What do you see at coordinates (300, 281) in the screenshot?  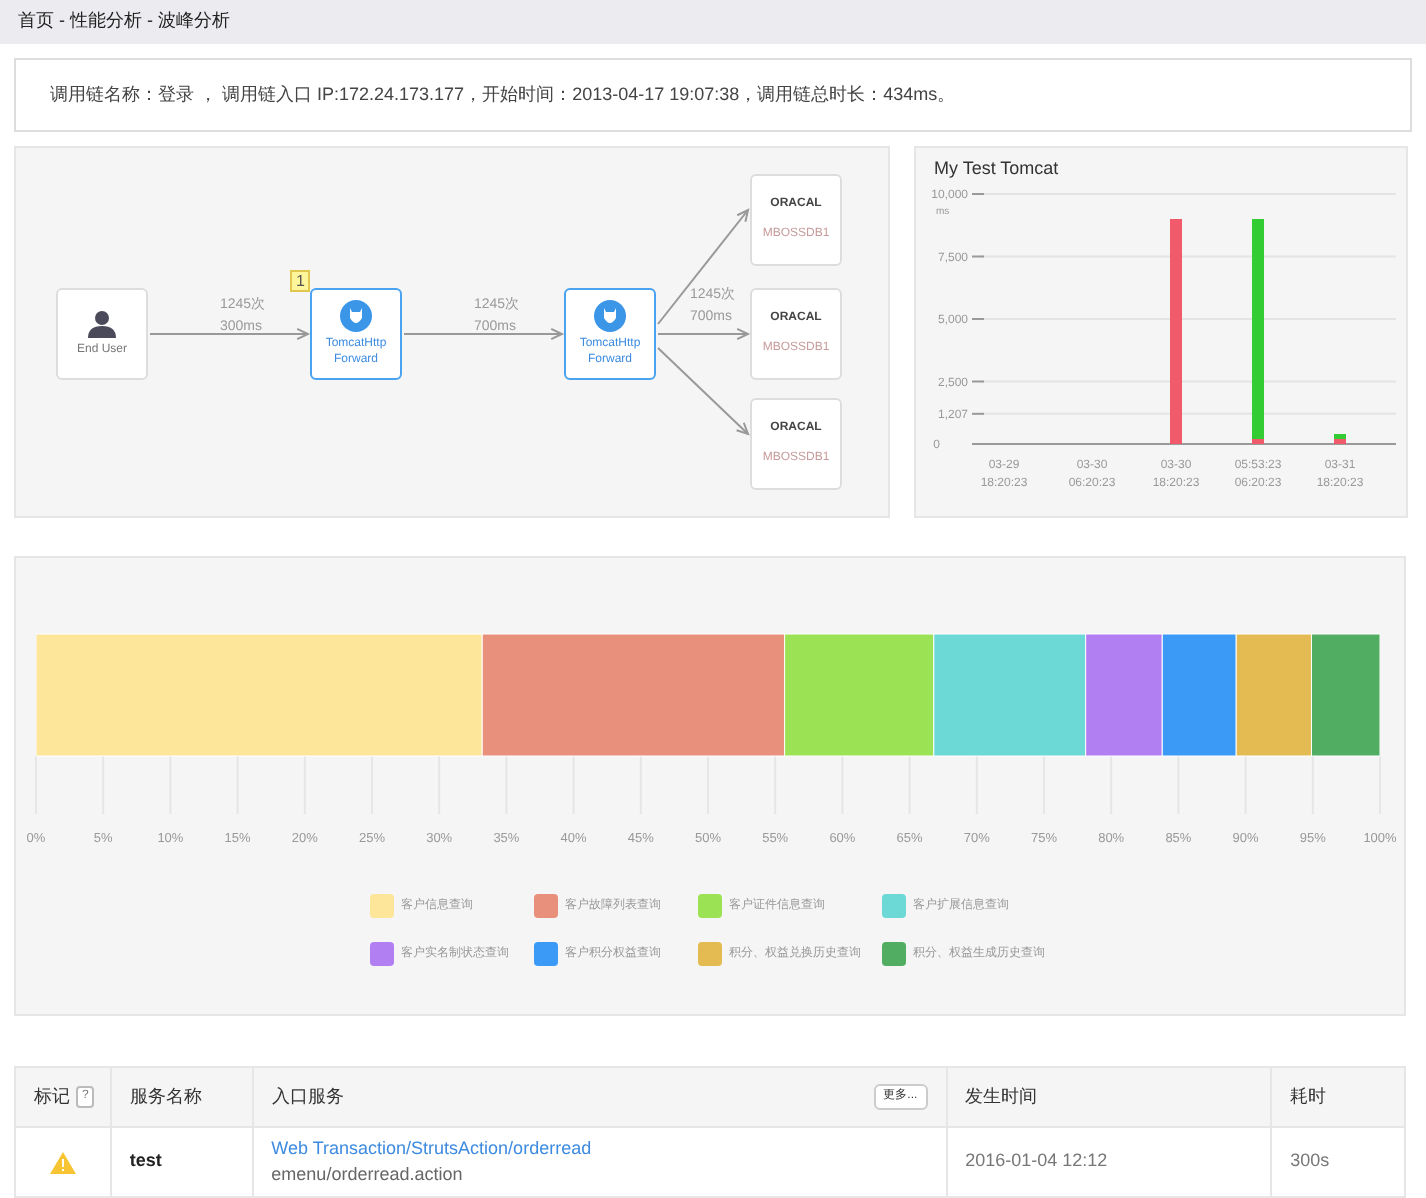 I see `count-badge: 1` at bounding box center [300, 281].